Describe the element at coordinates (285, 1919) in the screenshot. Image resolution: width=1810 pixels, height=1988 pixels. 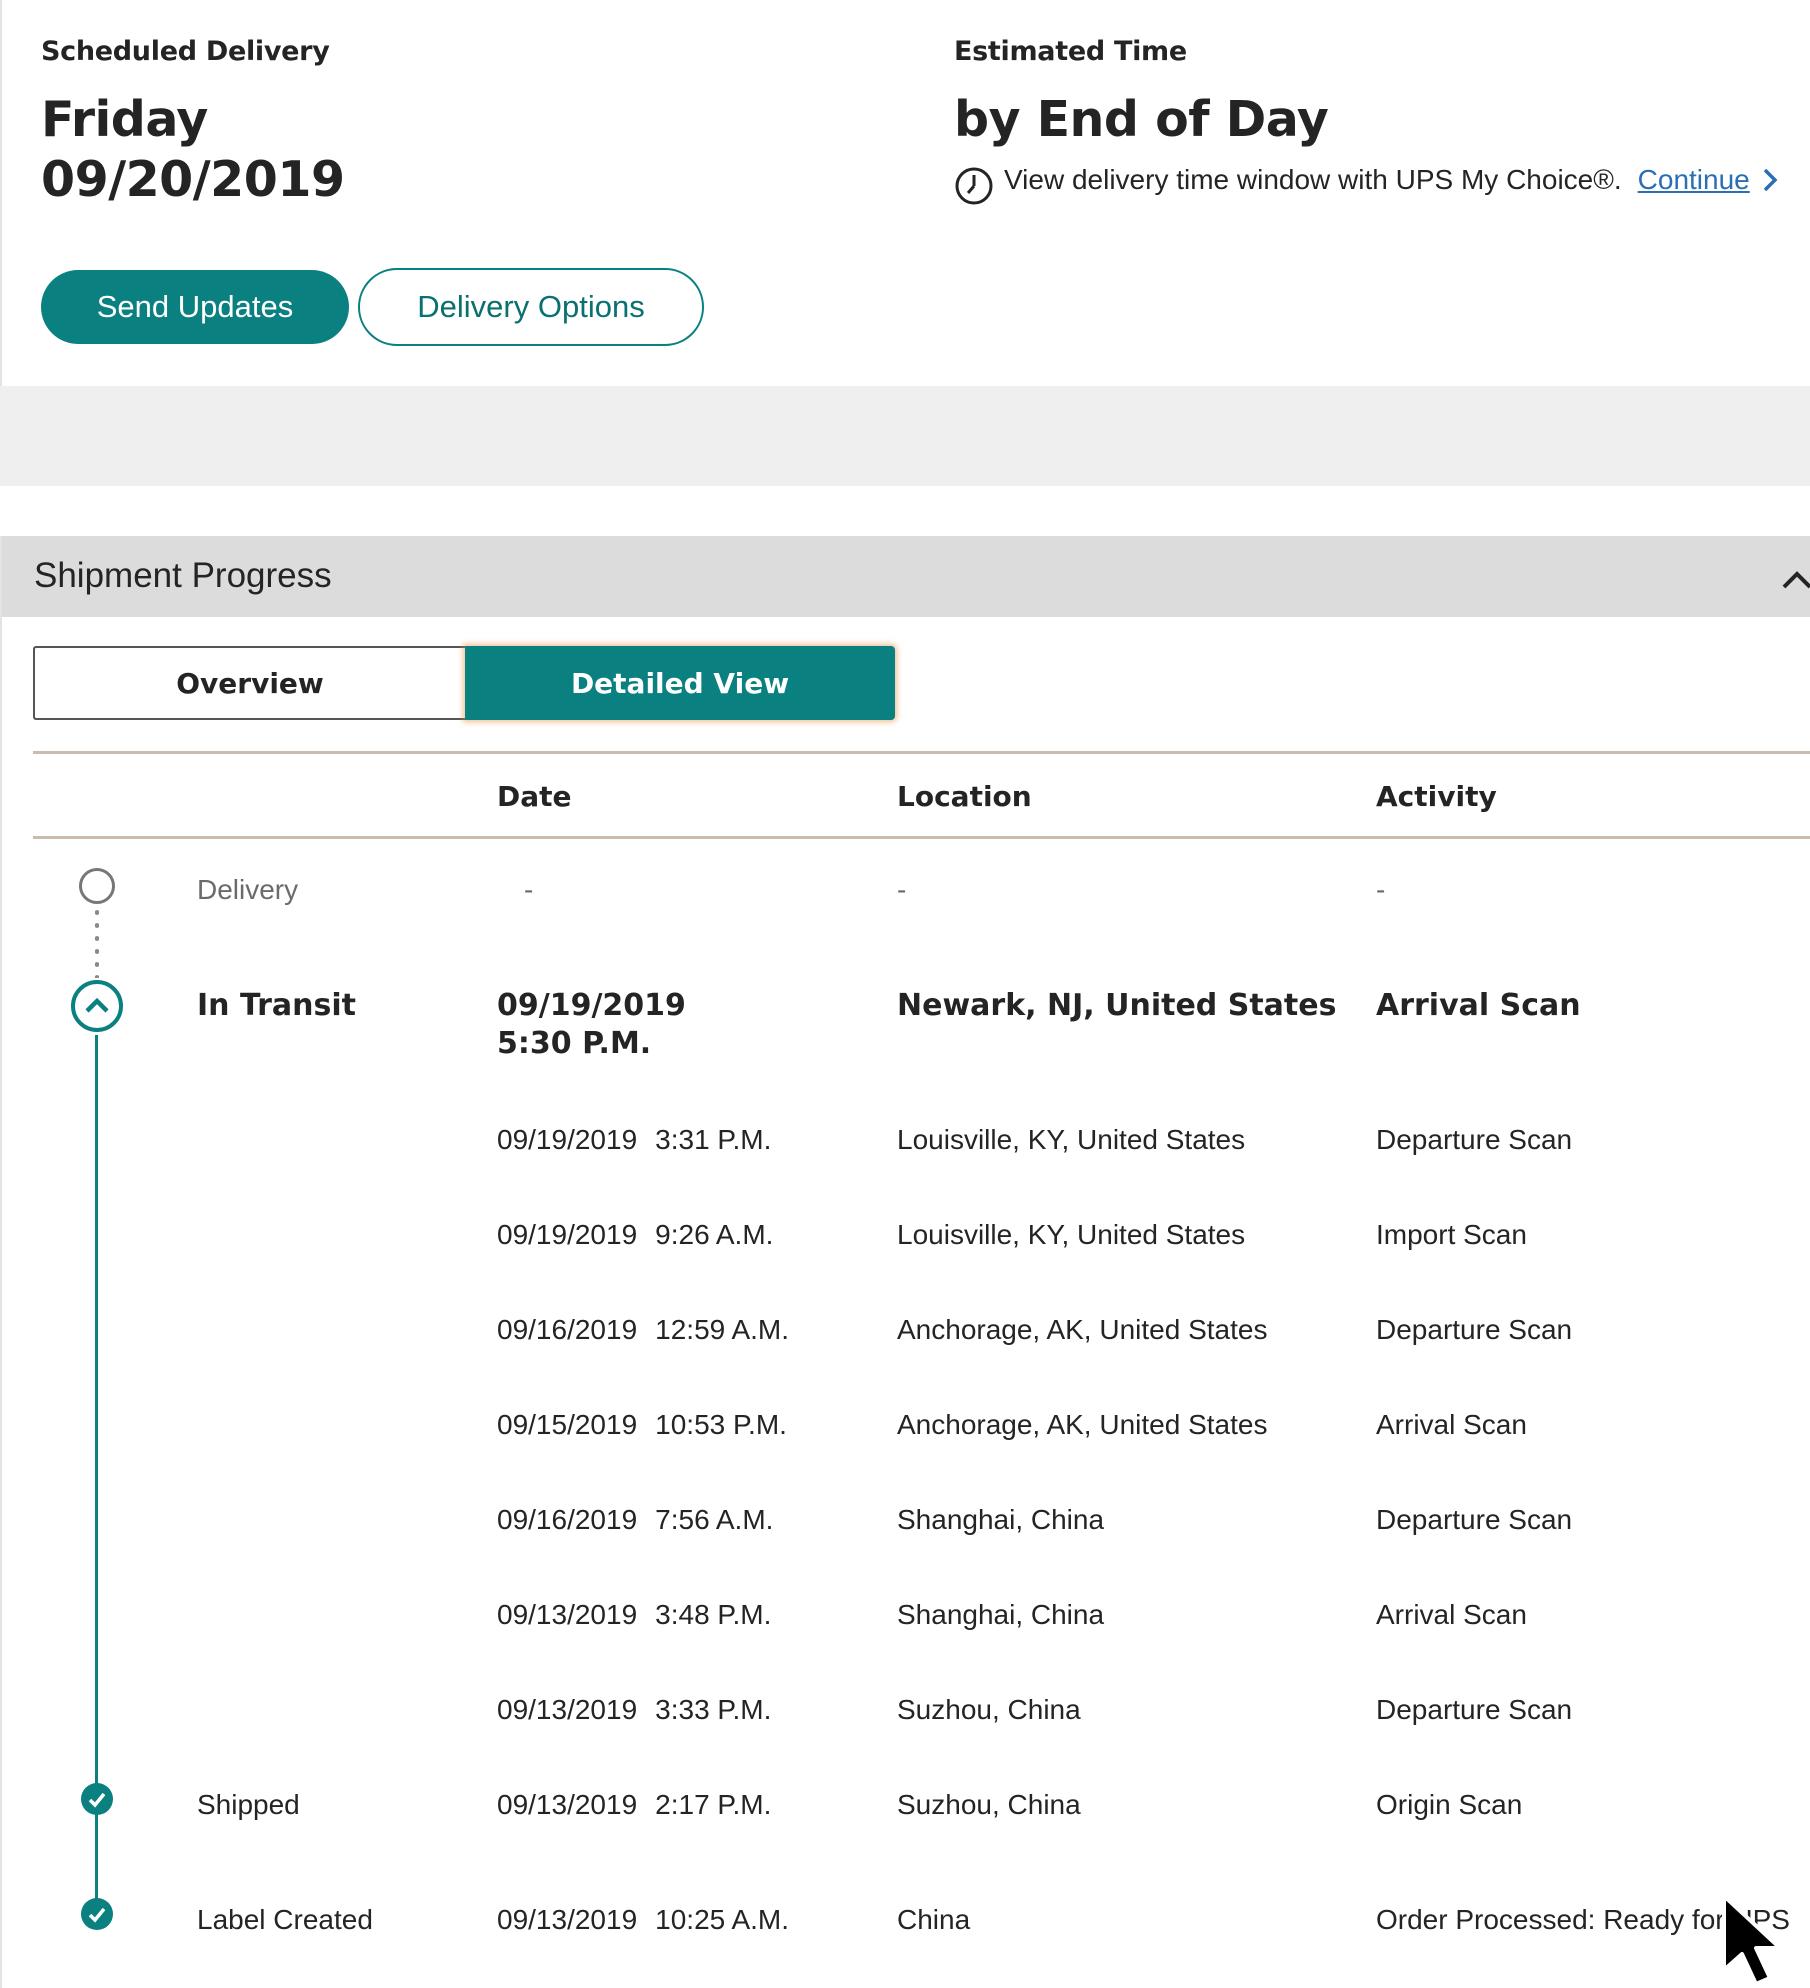
I see `row-status-label-created: Label Created` at that location.